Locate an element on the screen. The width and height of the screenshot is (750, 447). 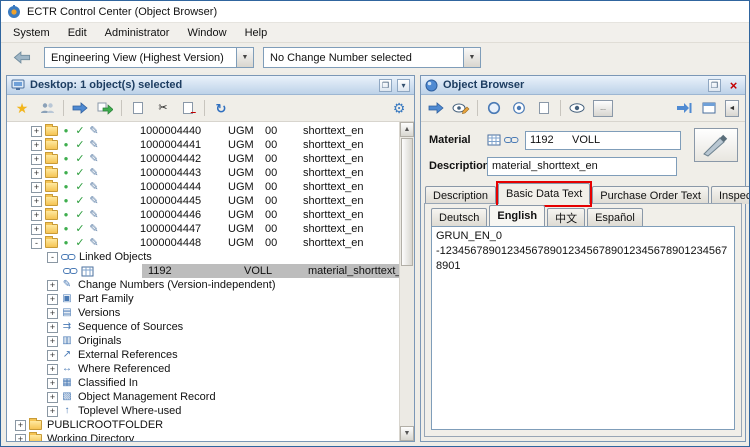
tree-row-object: + ● ✓ ✎ 1000004444 UGM 00 shorttext_en is located at coordinates (203, 187).